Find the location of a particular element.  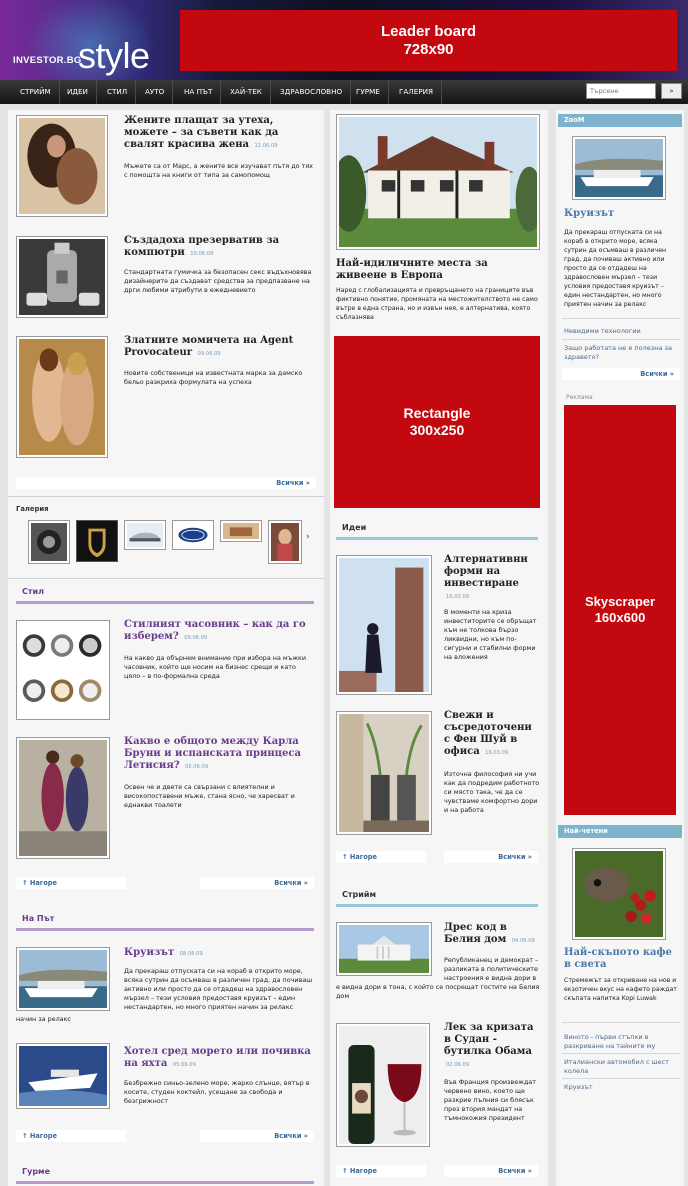

most-read-link: Италиански автомобил с шест колела is located at coordinates (622, 1067).